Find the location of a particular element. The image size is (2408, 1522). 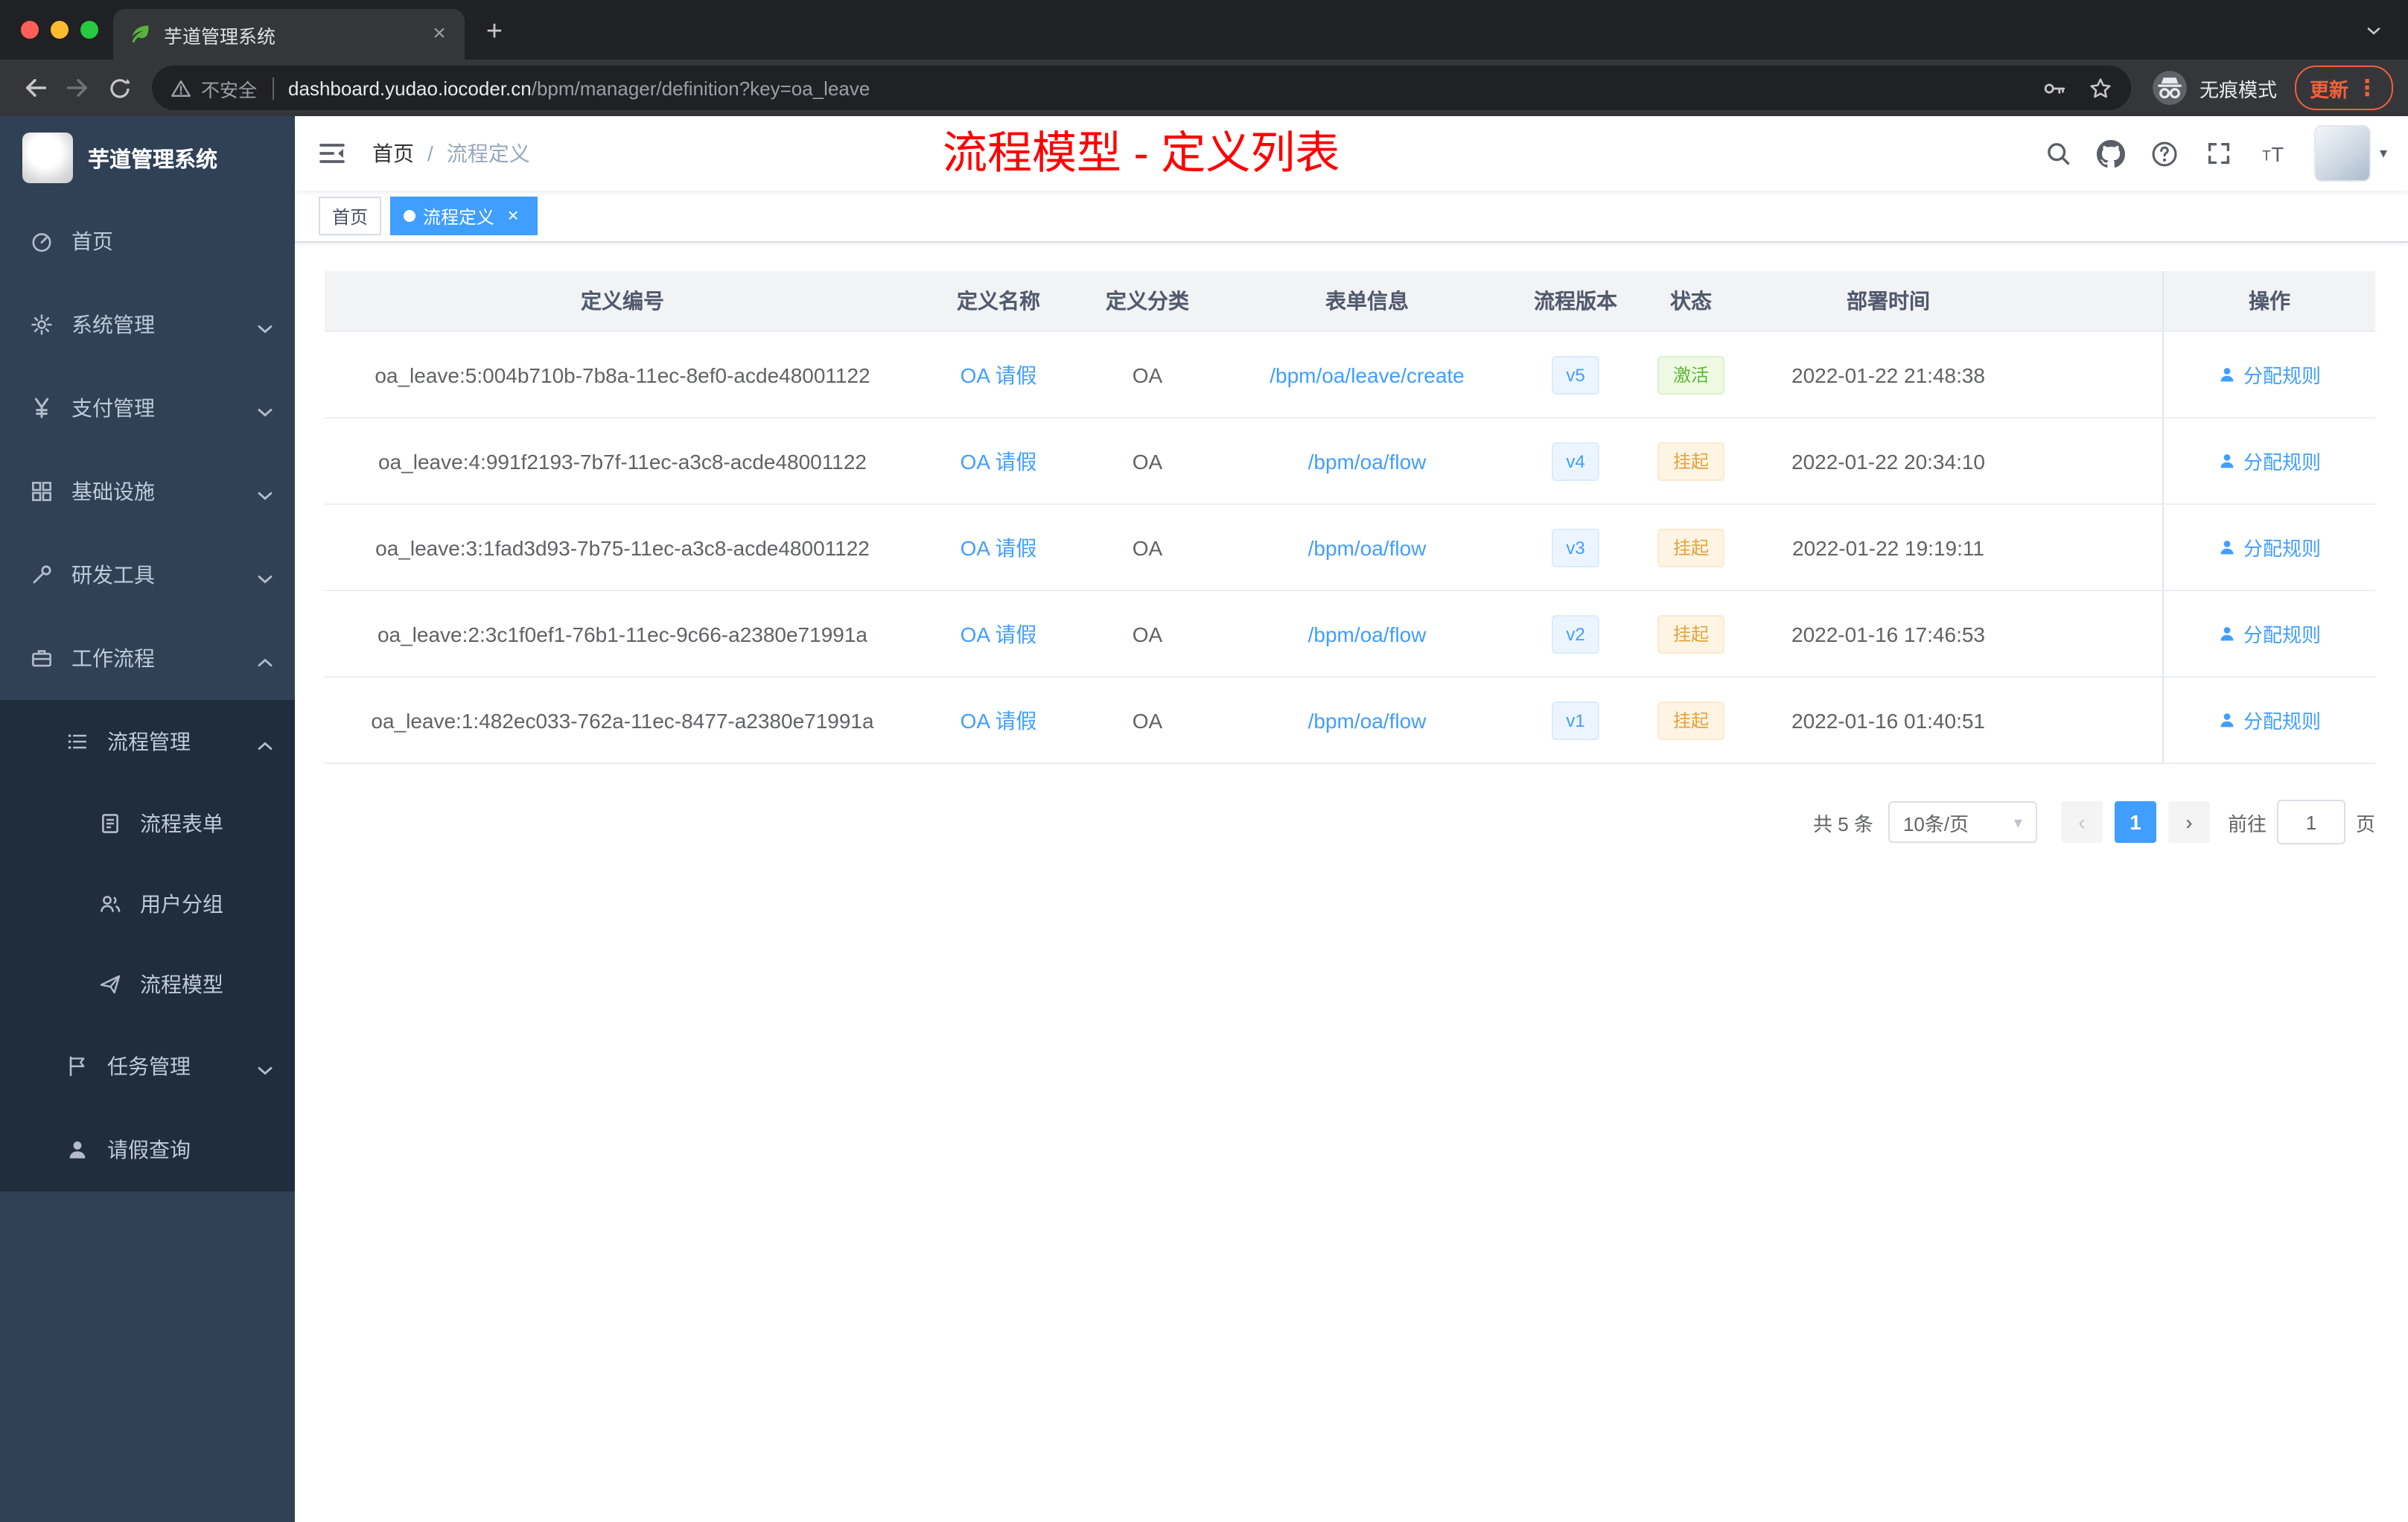

browser-tab: 芋道管理系统 × is located at coordinates (289, 34).